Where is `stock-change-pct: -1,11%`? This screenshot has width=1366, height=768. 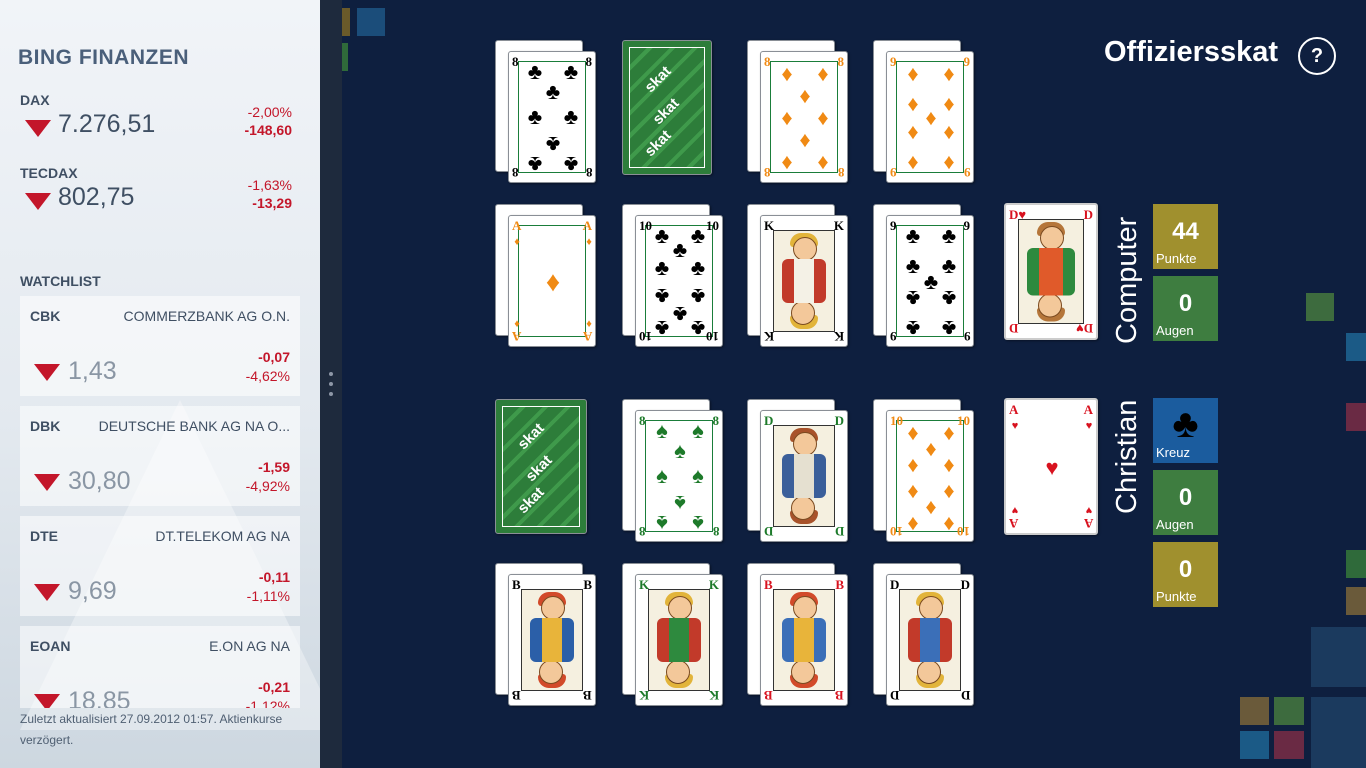 stock-change-pct: -1,11% is located at coordinates (268, 596).